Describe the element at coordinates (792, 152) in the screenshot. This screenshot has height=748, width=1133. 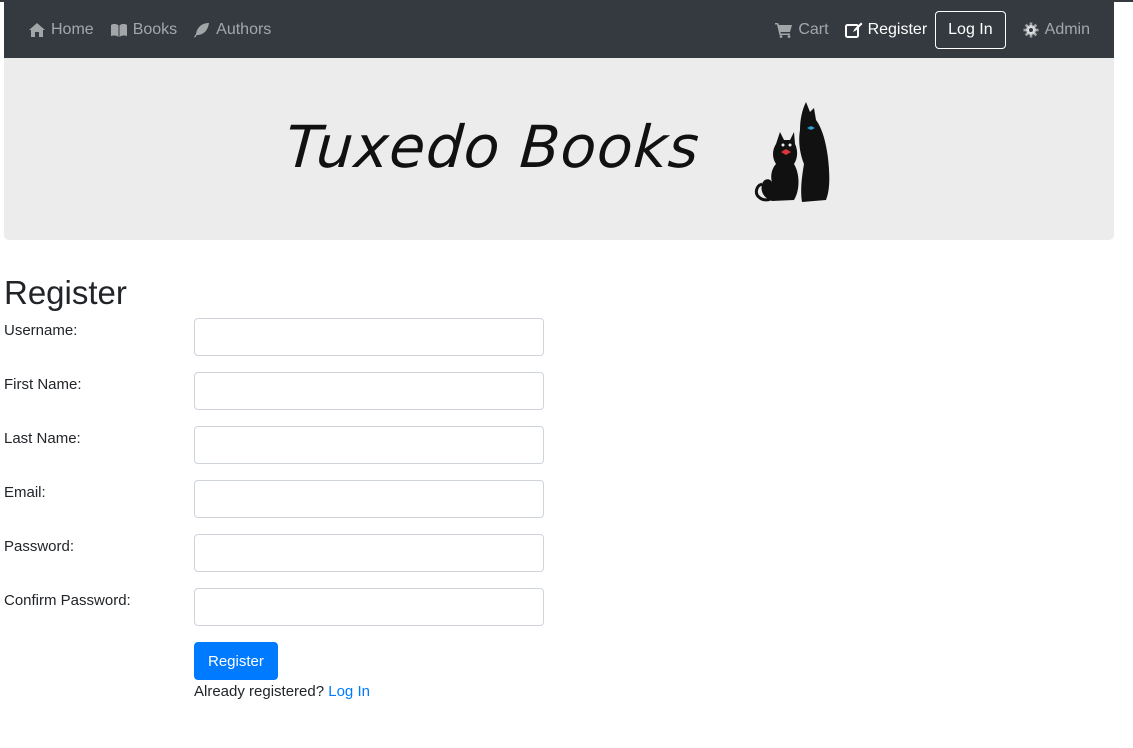
I see `tuxedo-cats-logo-icon` at that location.